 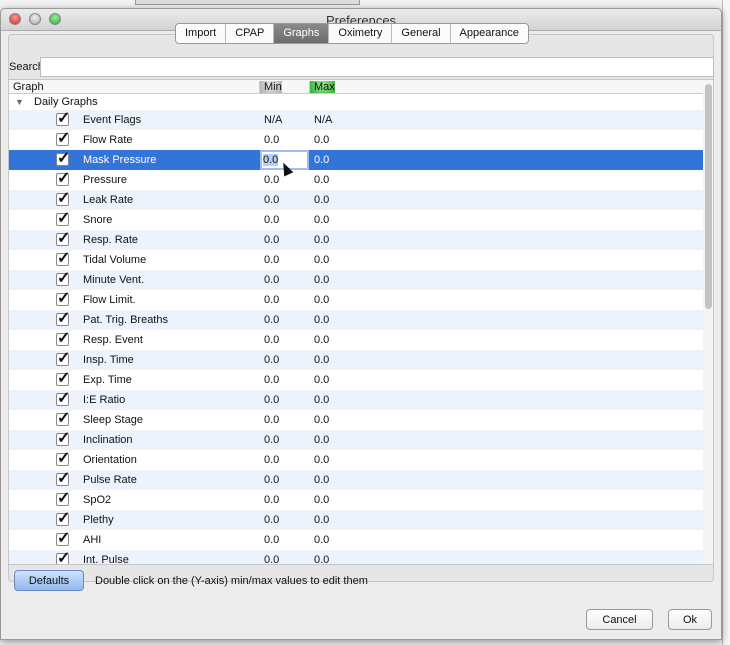 What do you see at coordinates (356, 340) in the screenshot?
I see `table-row: ✓ Resp. Event 0.0 0.0` at bounding box center [356, 340].